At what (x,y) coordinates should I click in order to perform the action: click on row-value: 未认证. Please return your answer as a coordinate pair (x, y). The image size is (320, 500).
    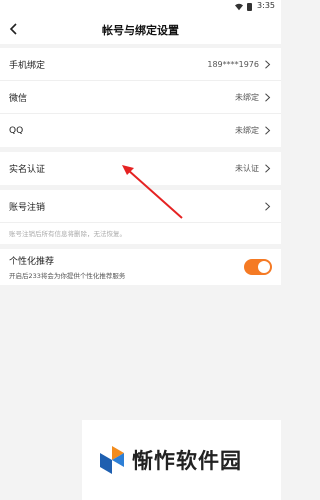
    Looking at the image, I should click on (247, 168).